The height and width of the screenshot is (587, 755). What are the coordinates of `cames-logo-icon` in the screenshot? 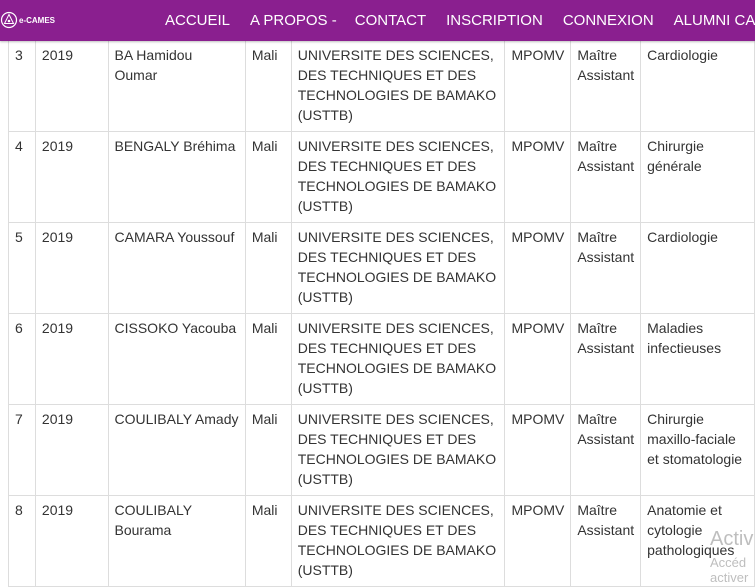 It's located at (9, 20).